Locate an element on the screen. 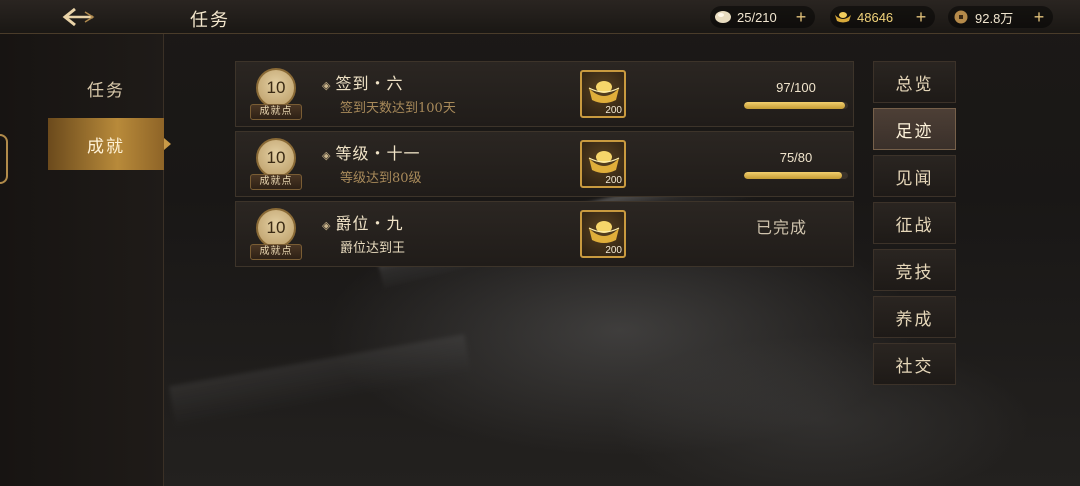 This screenshot has width=1080, height=486. task-row: 10 成就点 ◈ 等级・十一 等级达到80级 200 75/80 is located at coordinates (544, 164).